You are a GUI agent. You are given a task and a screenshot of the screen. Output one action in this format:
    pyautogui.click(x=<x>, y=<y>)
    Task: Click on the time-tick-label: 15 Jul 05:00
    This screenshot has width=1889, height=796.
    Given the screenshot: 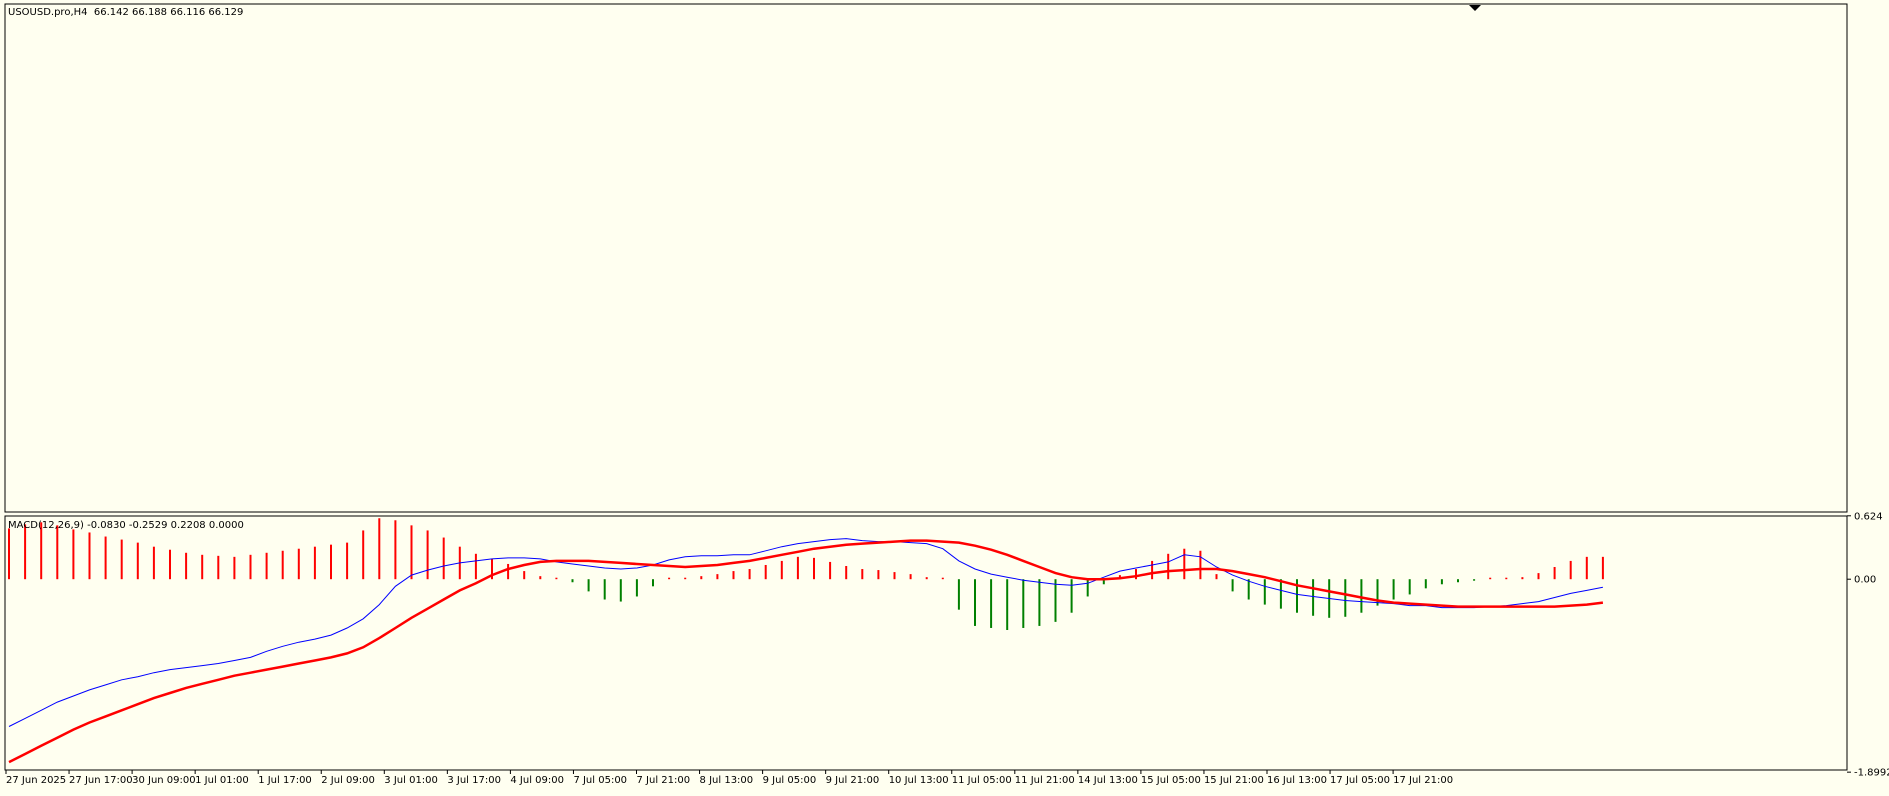 What is the action you would take?
    pyautogui.click(x=1171, y=780)
    